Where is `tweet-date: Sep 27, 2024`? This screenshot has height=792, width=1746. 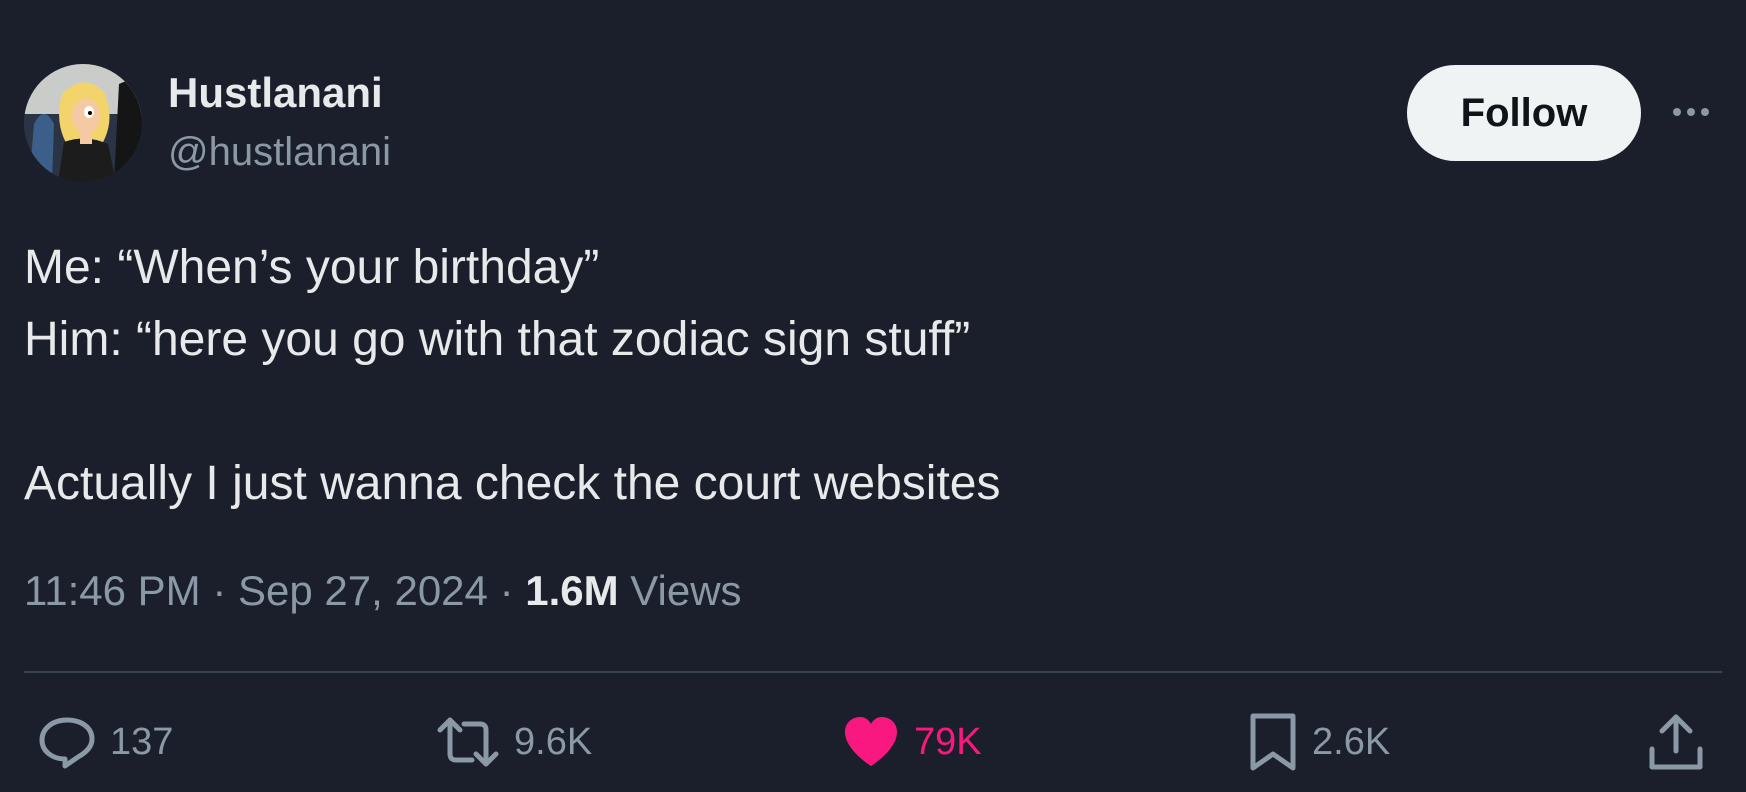 tweet-date: Sep 27, 2024 is located at coordinates (363, 590).